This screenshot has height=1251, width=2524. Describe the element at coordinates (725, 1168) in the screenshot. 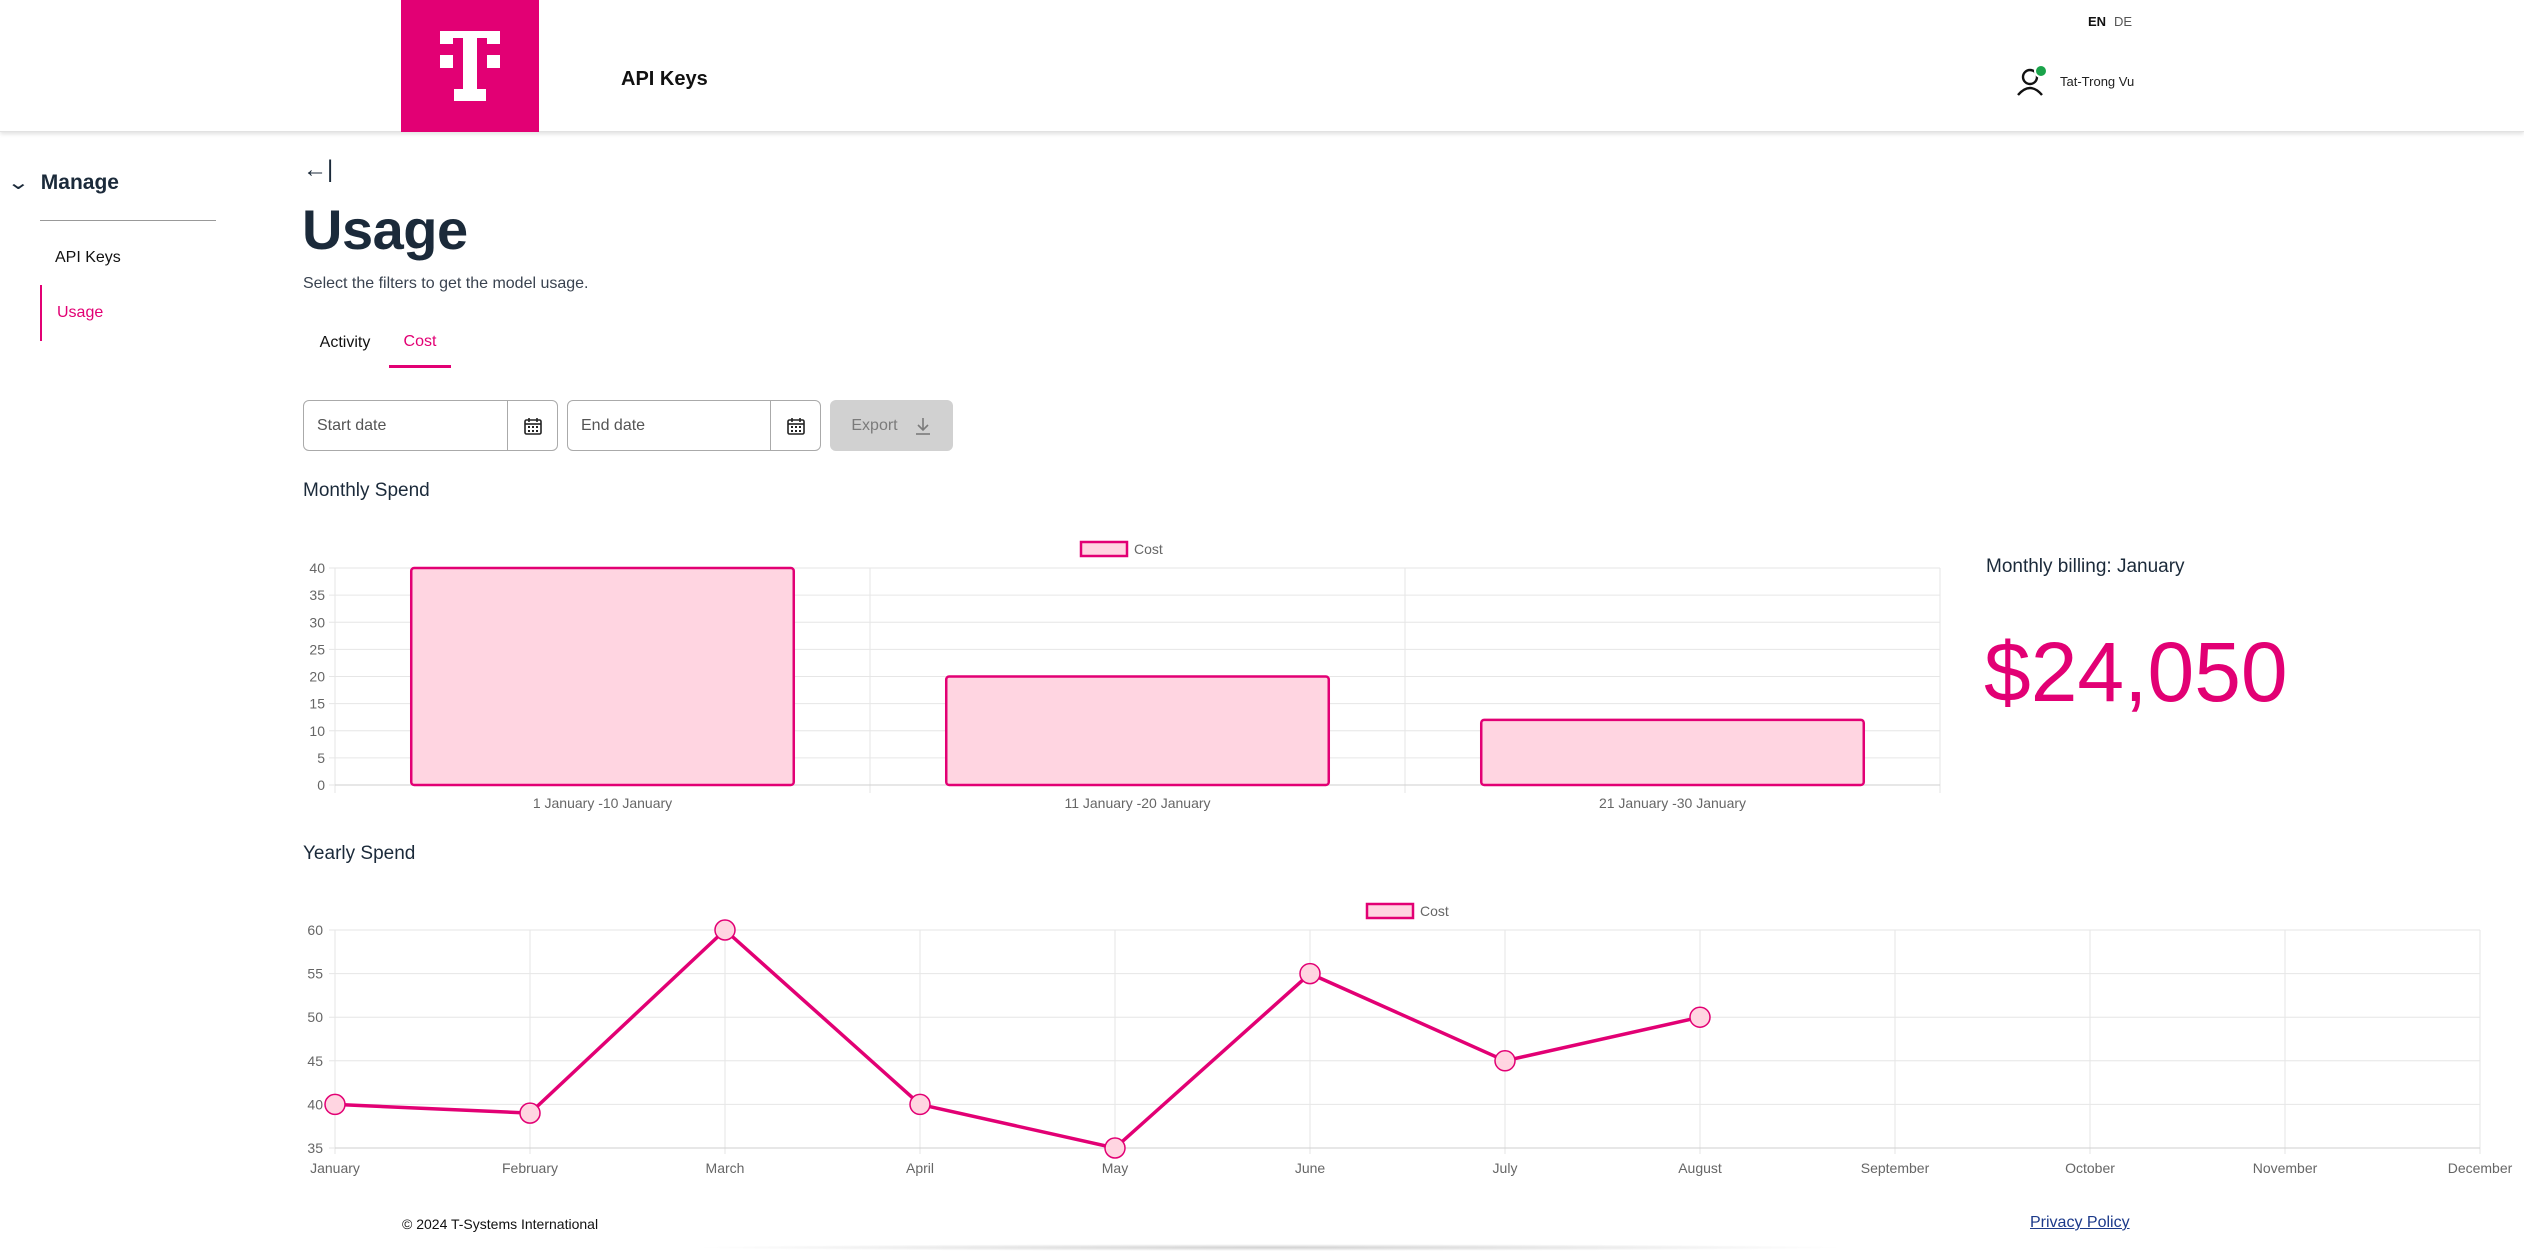

I see `x-tick-label: March` at that location.